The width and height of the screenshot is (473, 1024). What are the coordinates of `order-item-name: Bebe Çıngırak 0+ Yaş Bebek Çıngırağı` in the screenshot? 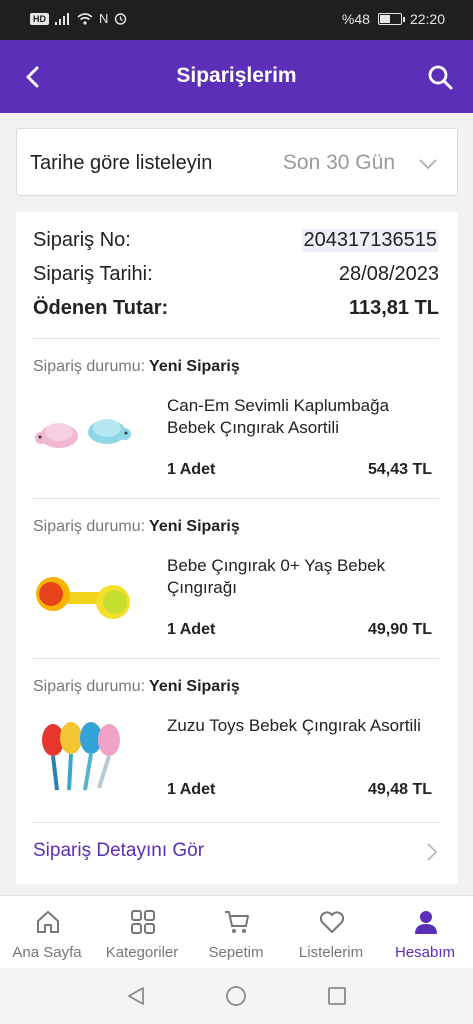 It's located at (276, 576).